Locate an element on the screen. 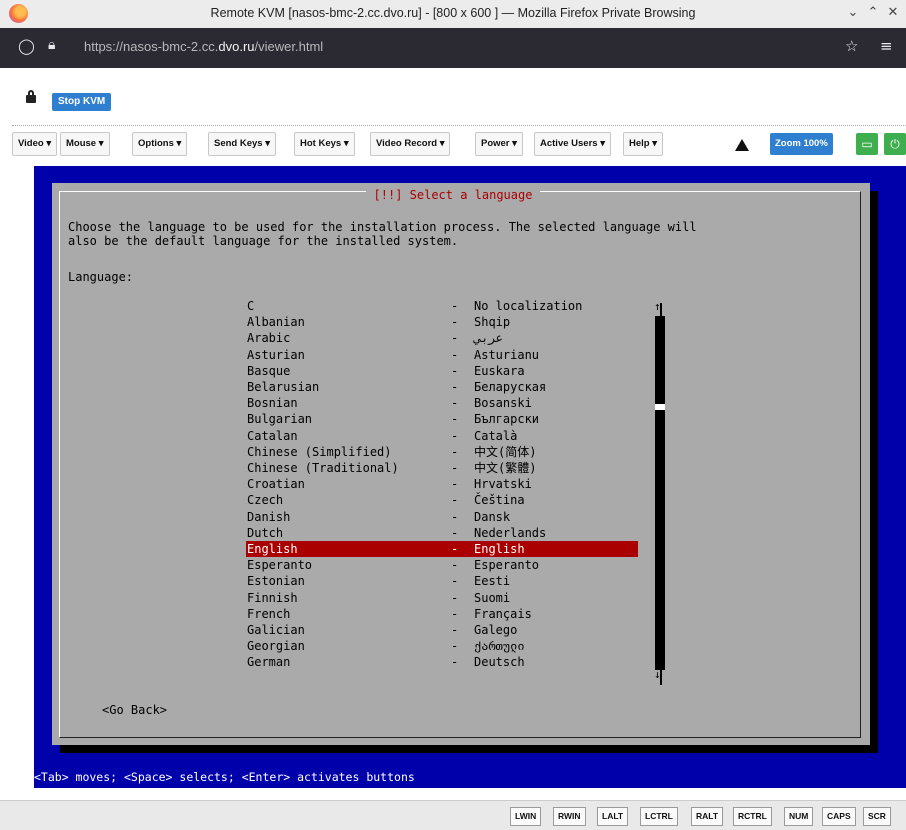  language-native-name: Shqip is located at coordinates (492, 322).